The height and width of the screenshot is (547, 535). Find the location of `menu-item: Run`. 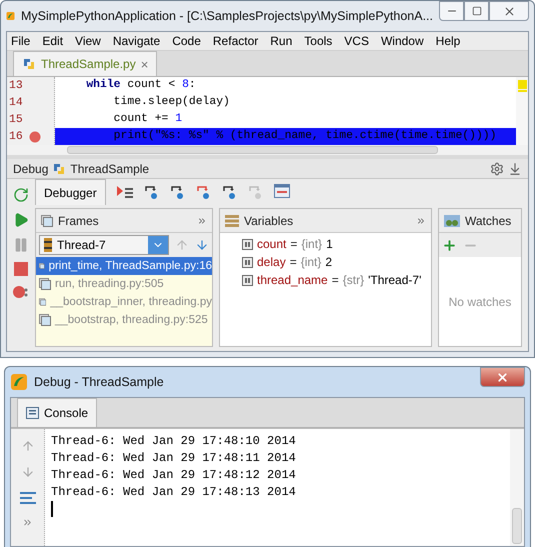

menu-item: Run is located at coordinates (281, 41).